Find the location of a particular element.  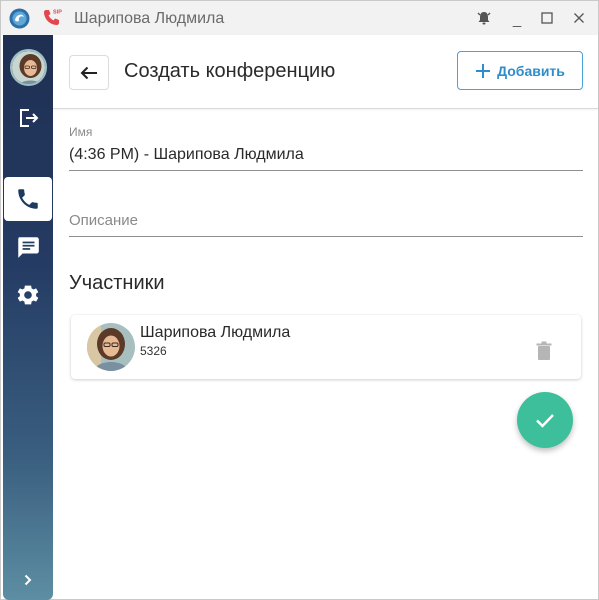

logout-icon is located at coordinates (29, 118).